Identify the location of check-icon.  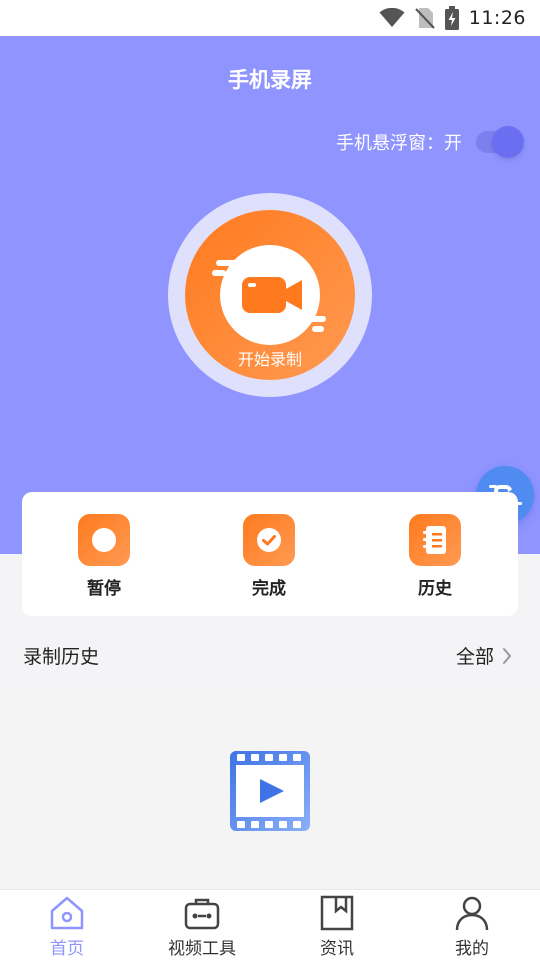
(269, 540).